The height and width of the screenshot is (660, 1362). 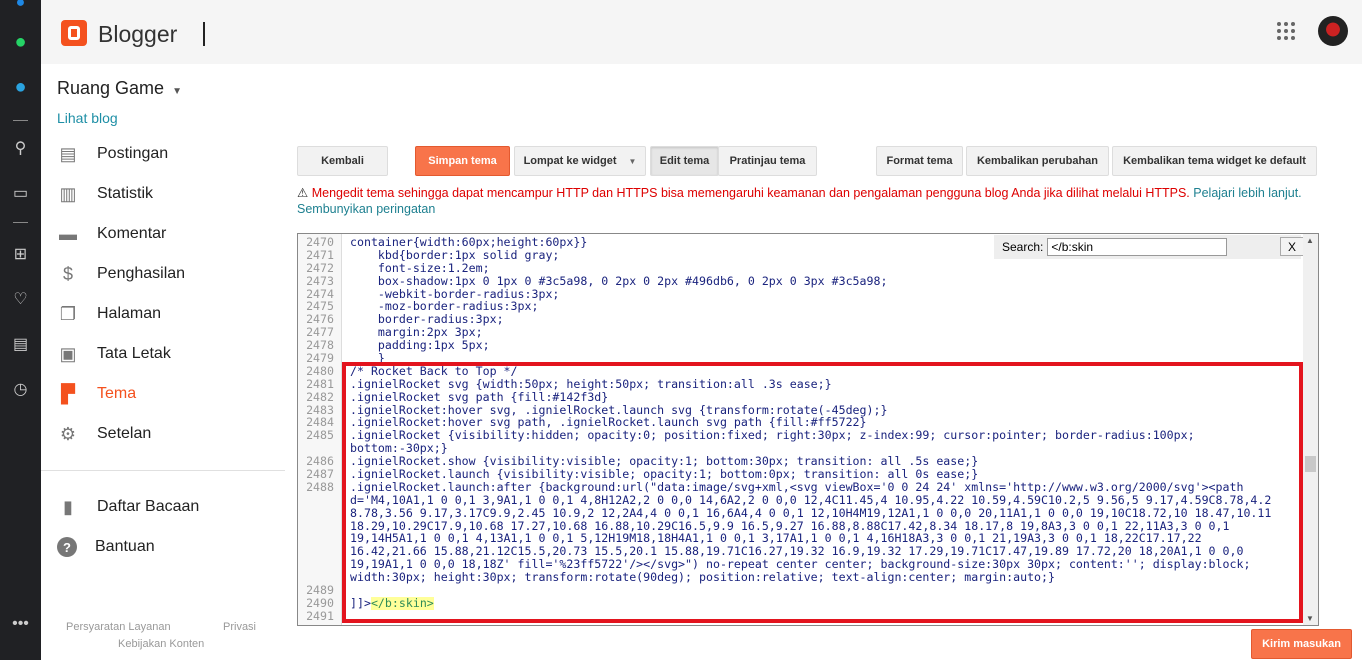 I want to click on sidebar-item-setelan: ⚙ Setelan, so click(x=167, y=434).